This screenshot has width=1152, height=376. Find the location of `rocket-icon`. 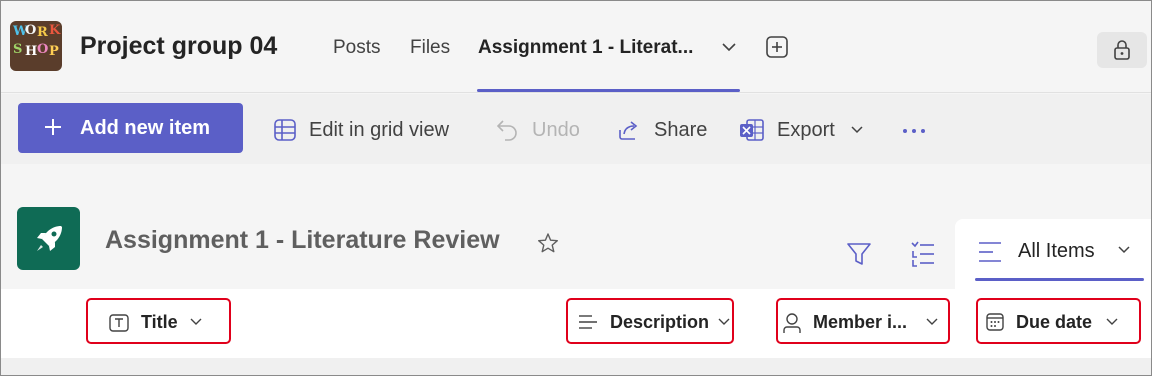

rocket-icon is located at coordinates (49, 238).